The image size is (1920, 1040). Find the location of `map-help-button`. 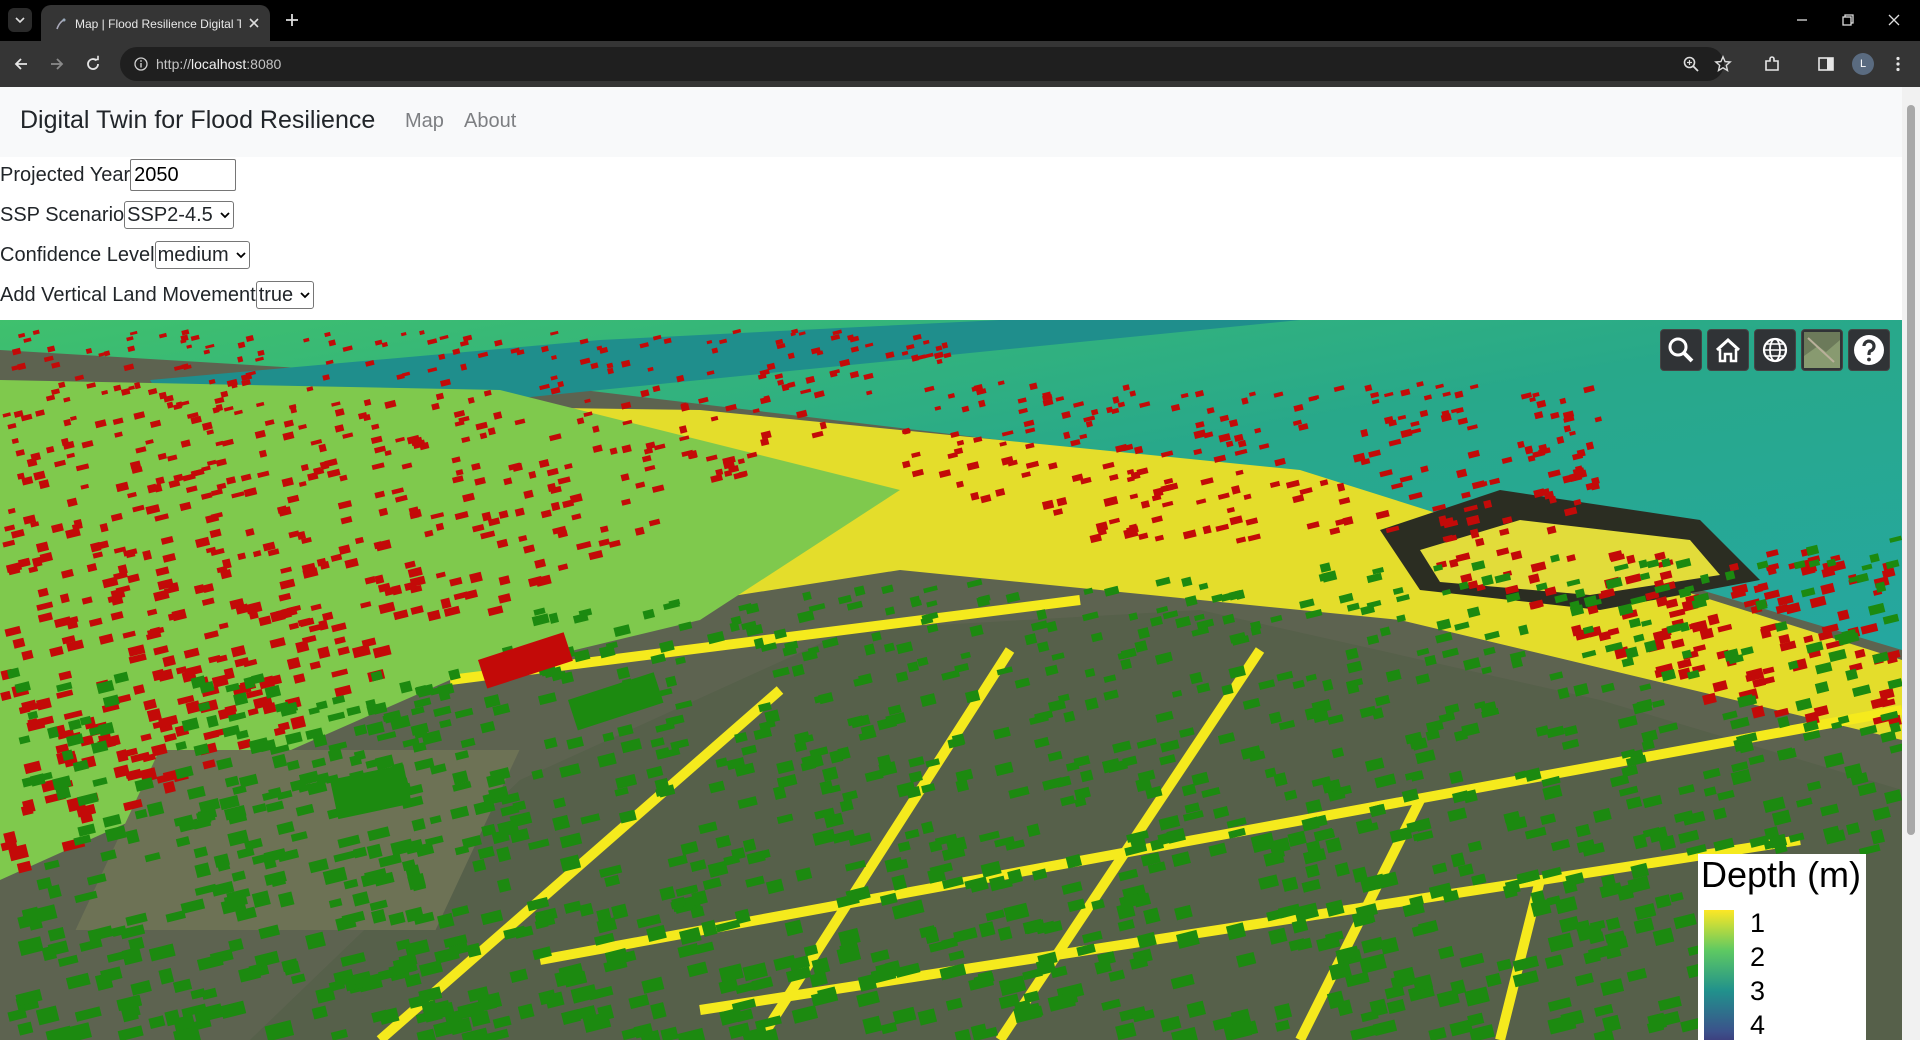

map-help-button is located at coordinates (1869, 350).